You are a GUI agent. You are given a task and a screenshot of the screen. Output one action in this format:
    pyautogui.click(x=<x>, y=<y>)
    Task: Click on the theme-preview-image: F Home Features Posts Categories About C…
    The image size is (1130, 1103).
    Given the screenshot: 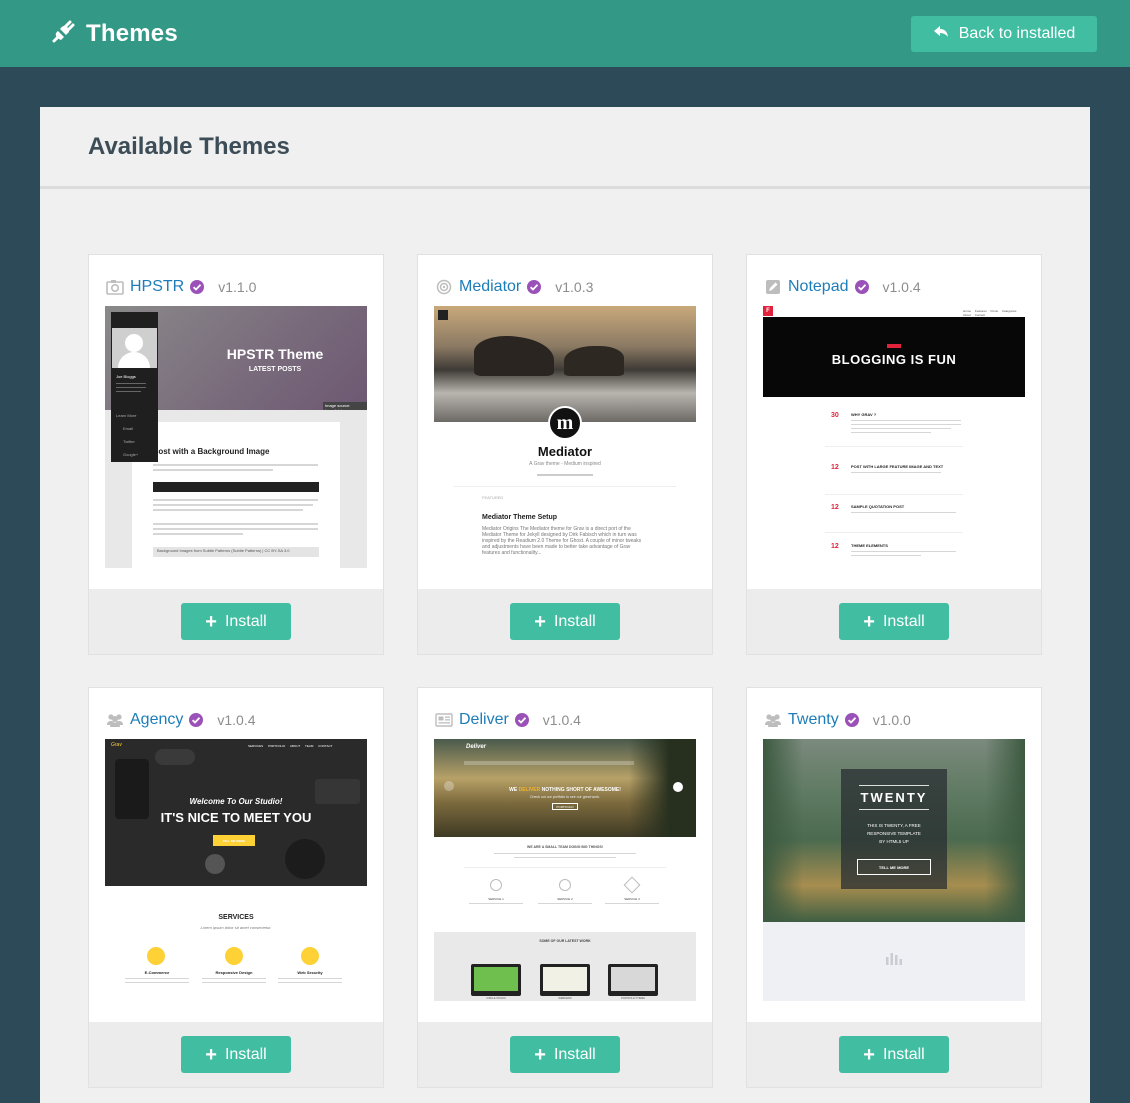 What is the action you would take?
    pyautogui.click(x=894, y=437)
    